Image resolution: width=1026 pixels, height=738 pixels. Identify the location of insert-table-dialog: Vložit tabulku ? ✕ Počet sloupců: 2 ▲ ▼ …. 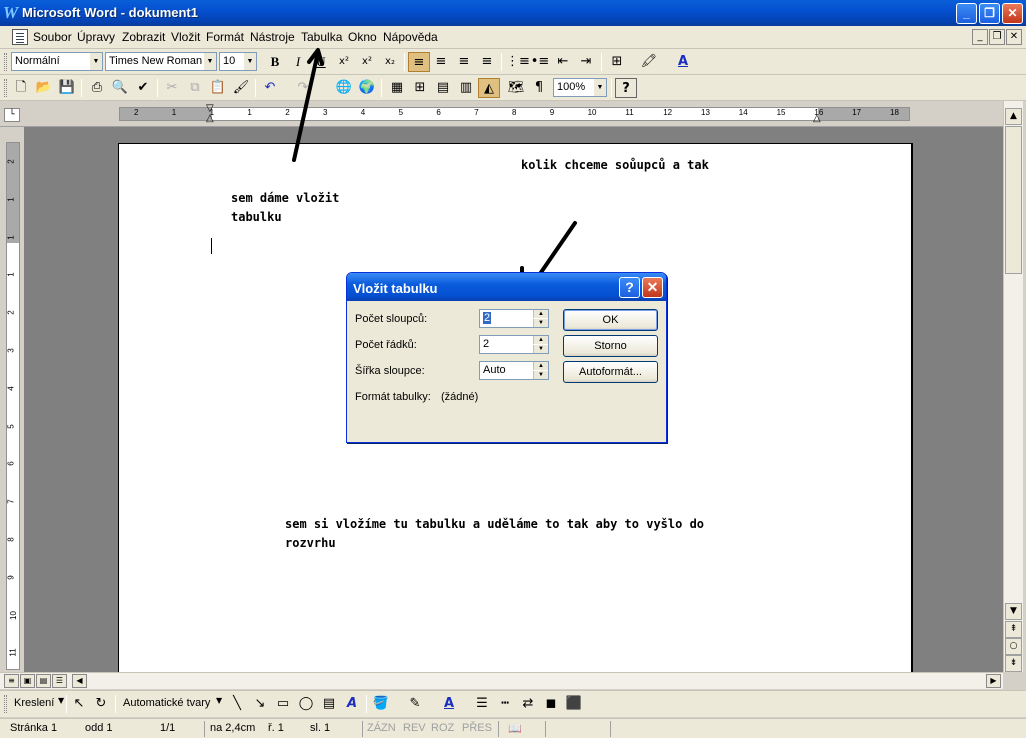
(506, 357).